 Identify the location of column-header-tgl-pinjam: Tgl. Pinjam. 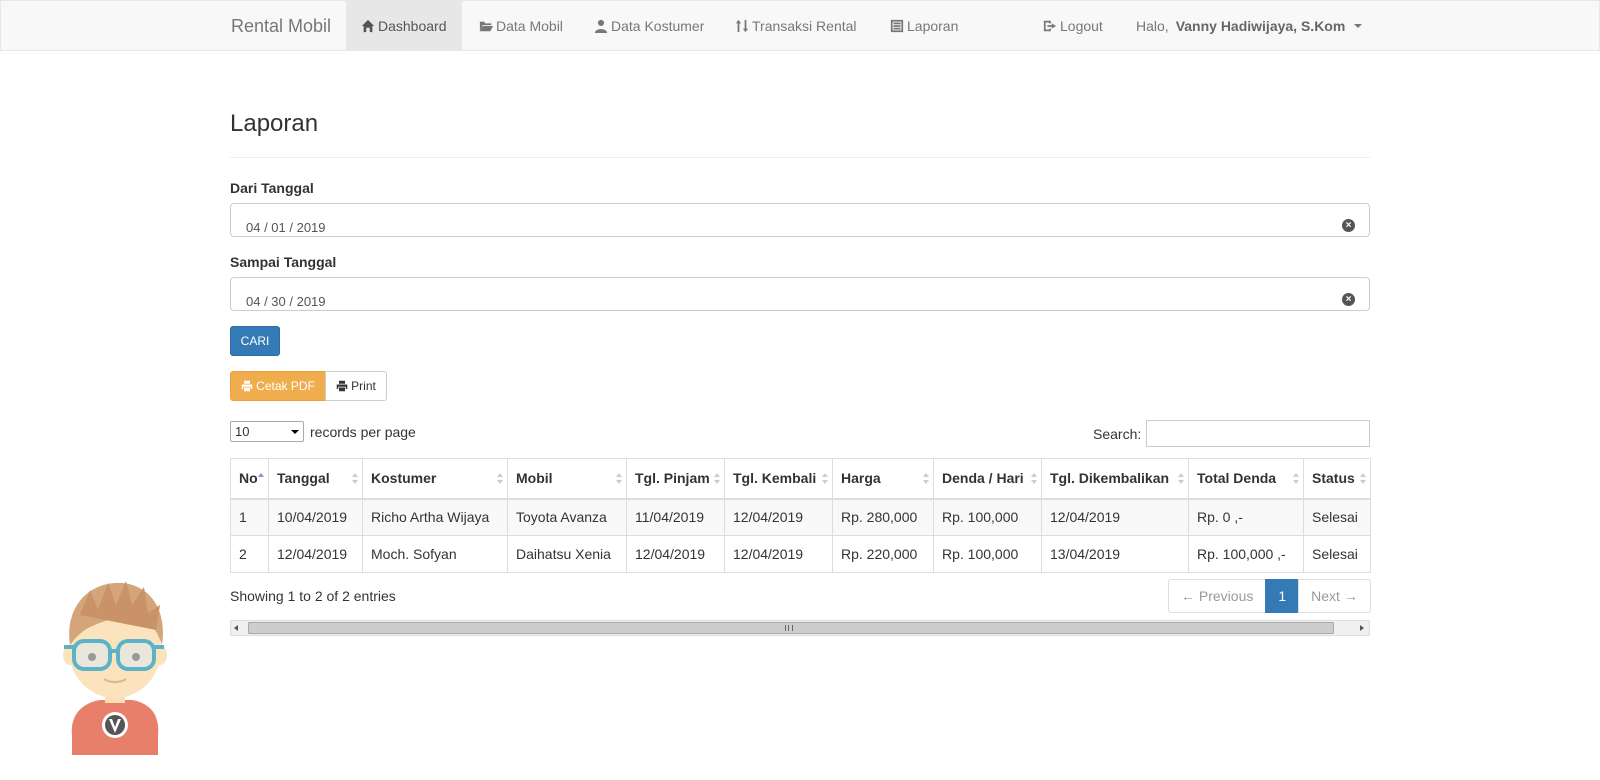
(675, 479).